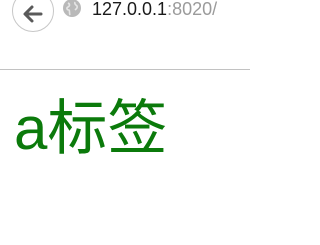  I want to click on globe-icon, so click(72, 8).